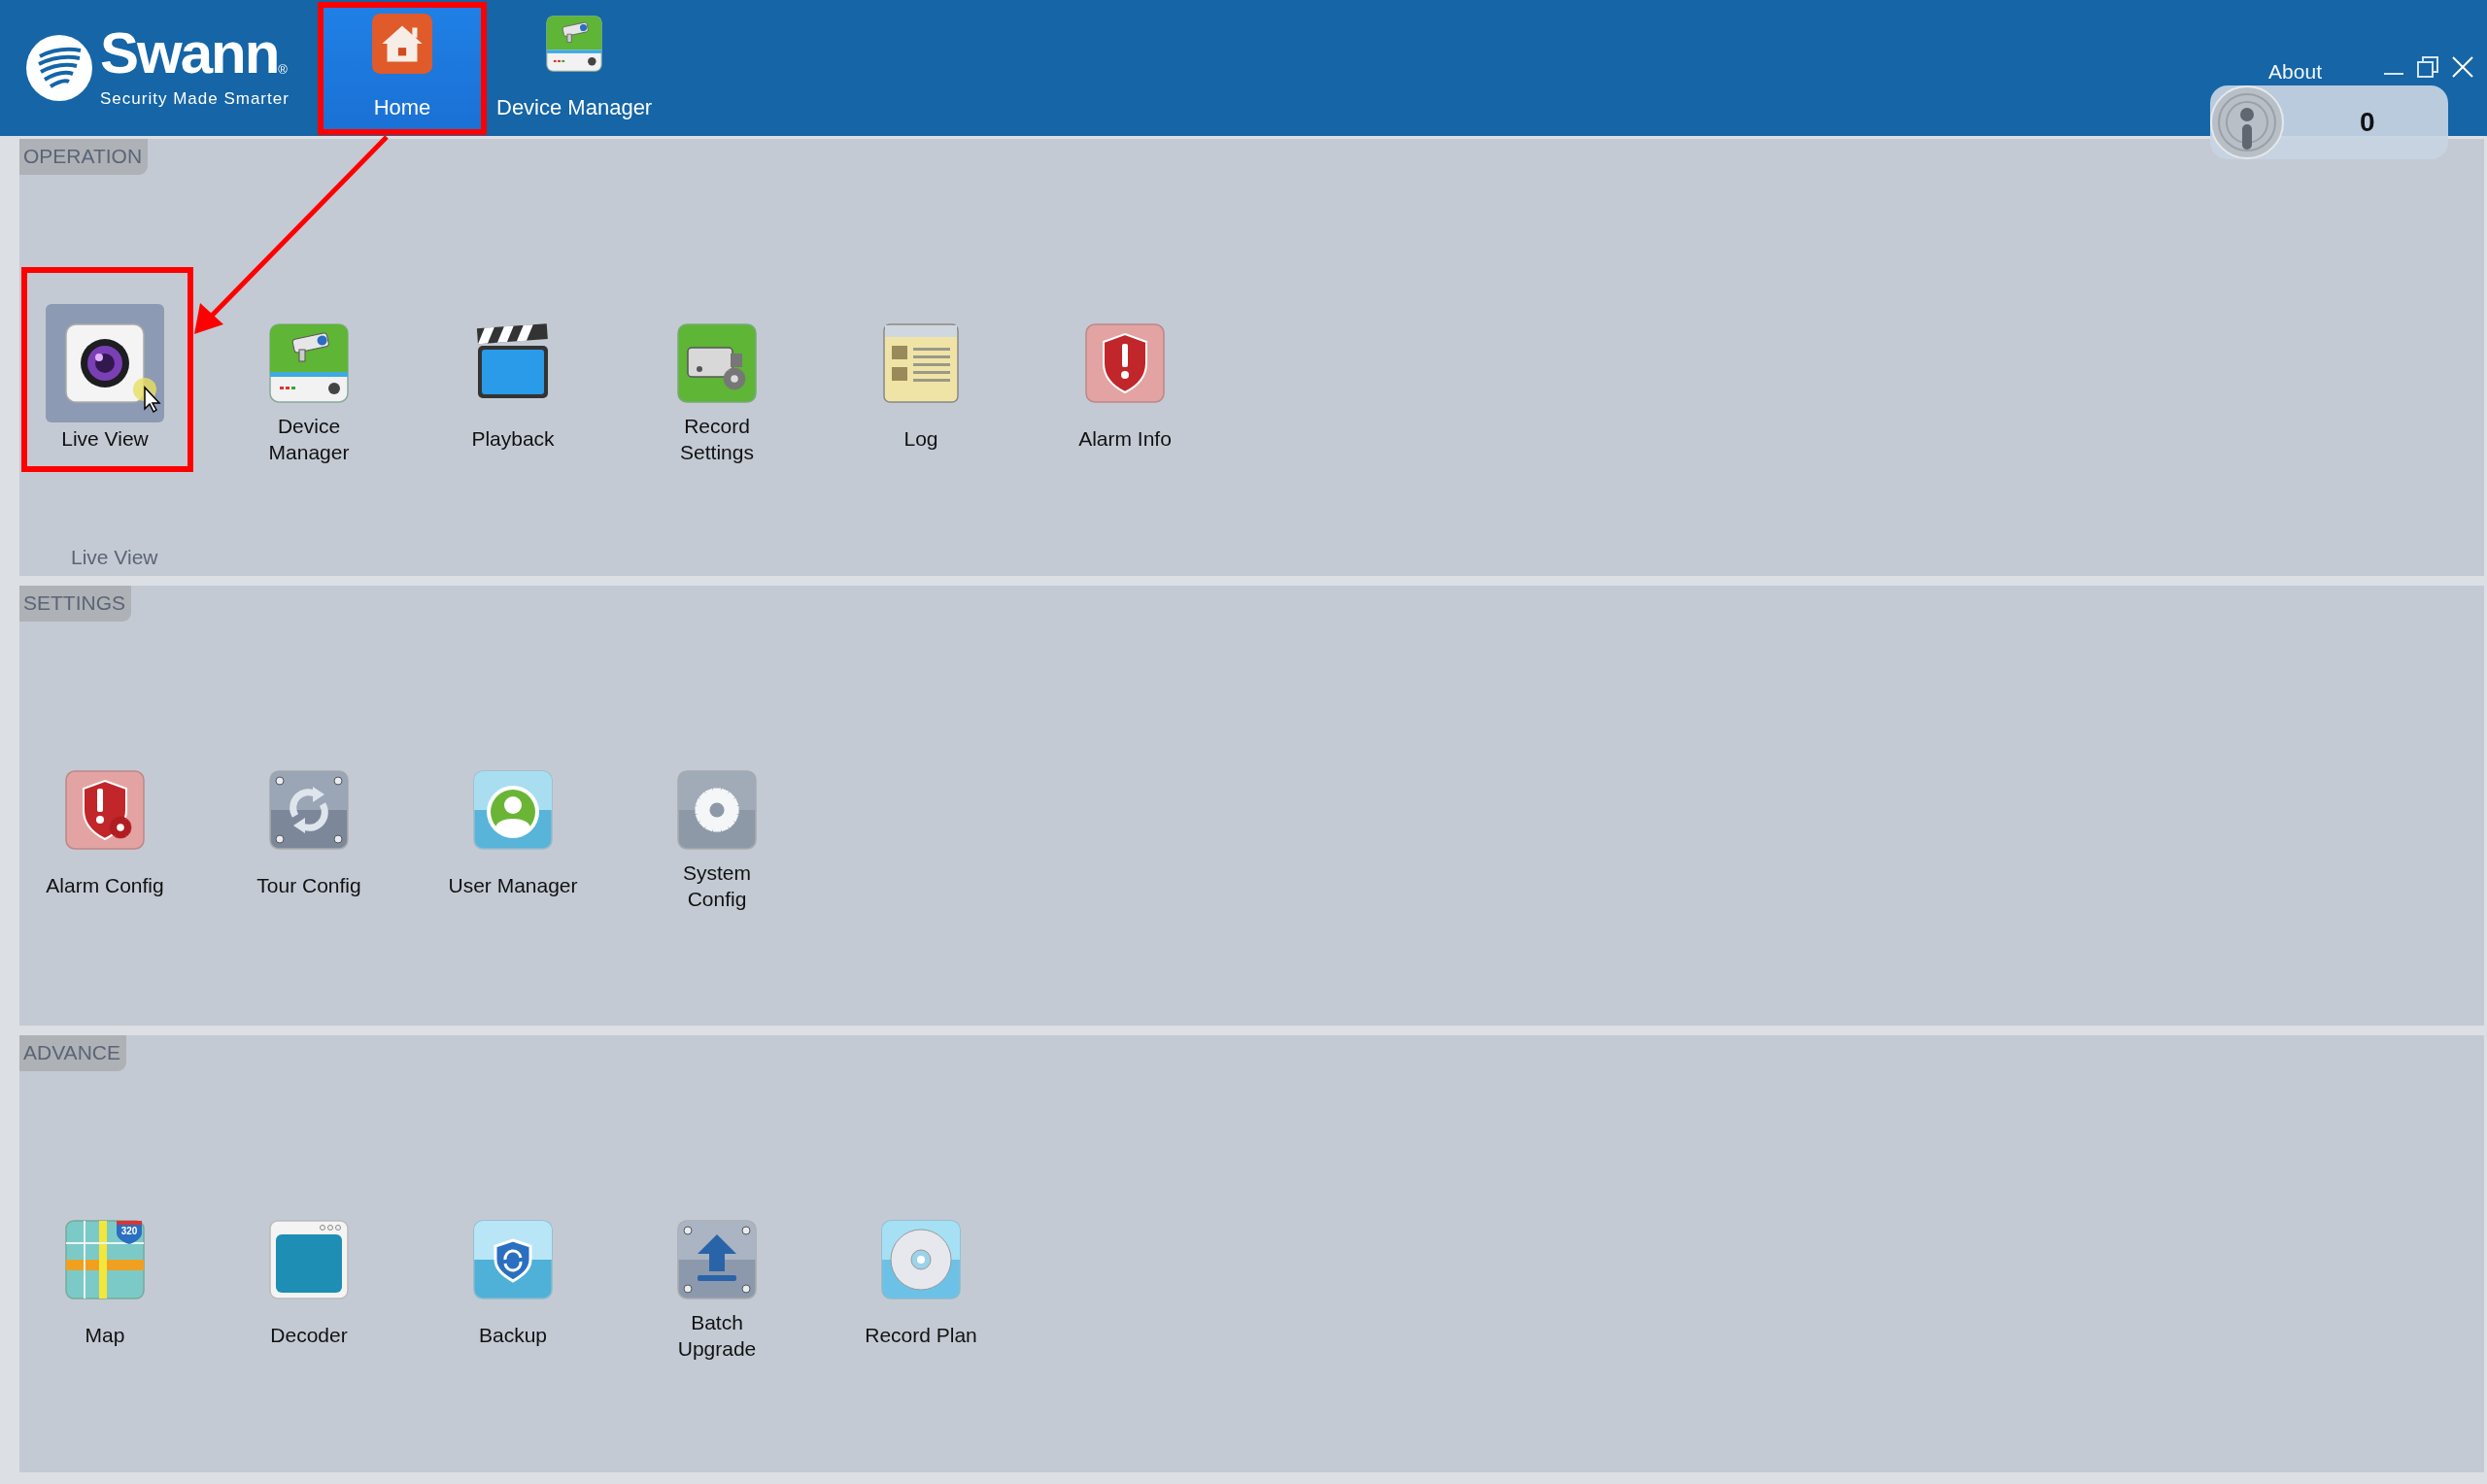 The height and width of the screenshot is (1484, 2487). I want to click on app-tile: Alarm Config, so click(104, 833).